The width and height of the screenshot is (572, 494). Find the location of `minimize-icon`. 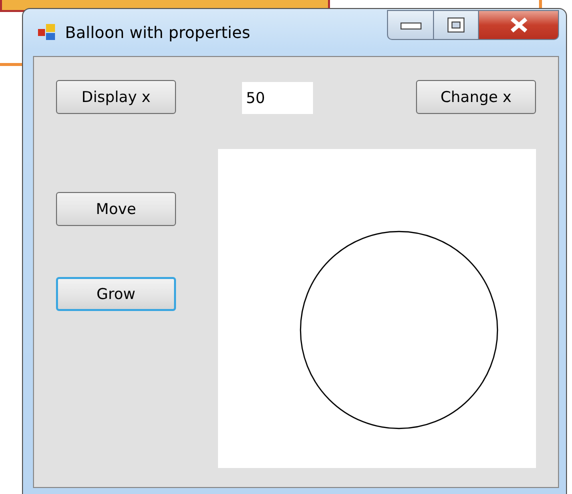

minimize-icon is located at coordinates (411, 25).